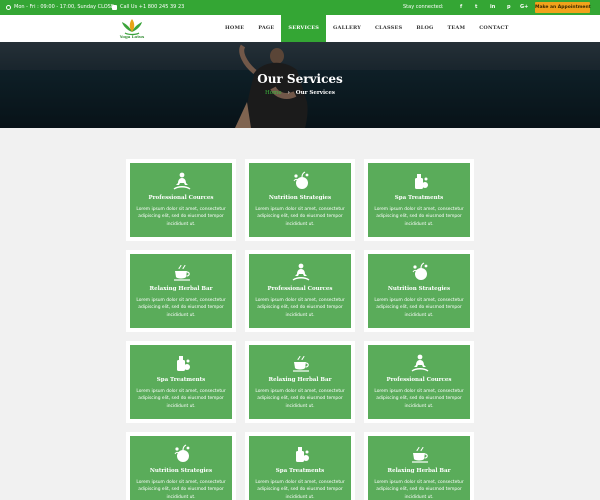 The image size is (600, 500). Describe the element at coordinates (563, 7) in the screenshot. I see `make-appointment-button: Make an Appointment` at that location.